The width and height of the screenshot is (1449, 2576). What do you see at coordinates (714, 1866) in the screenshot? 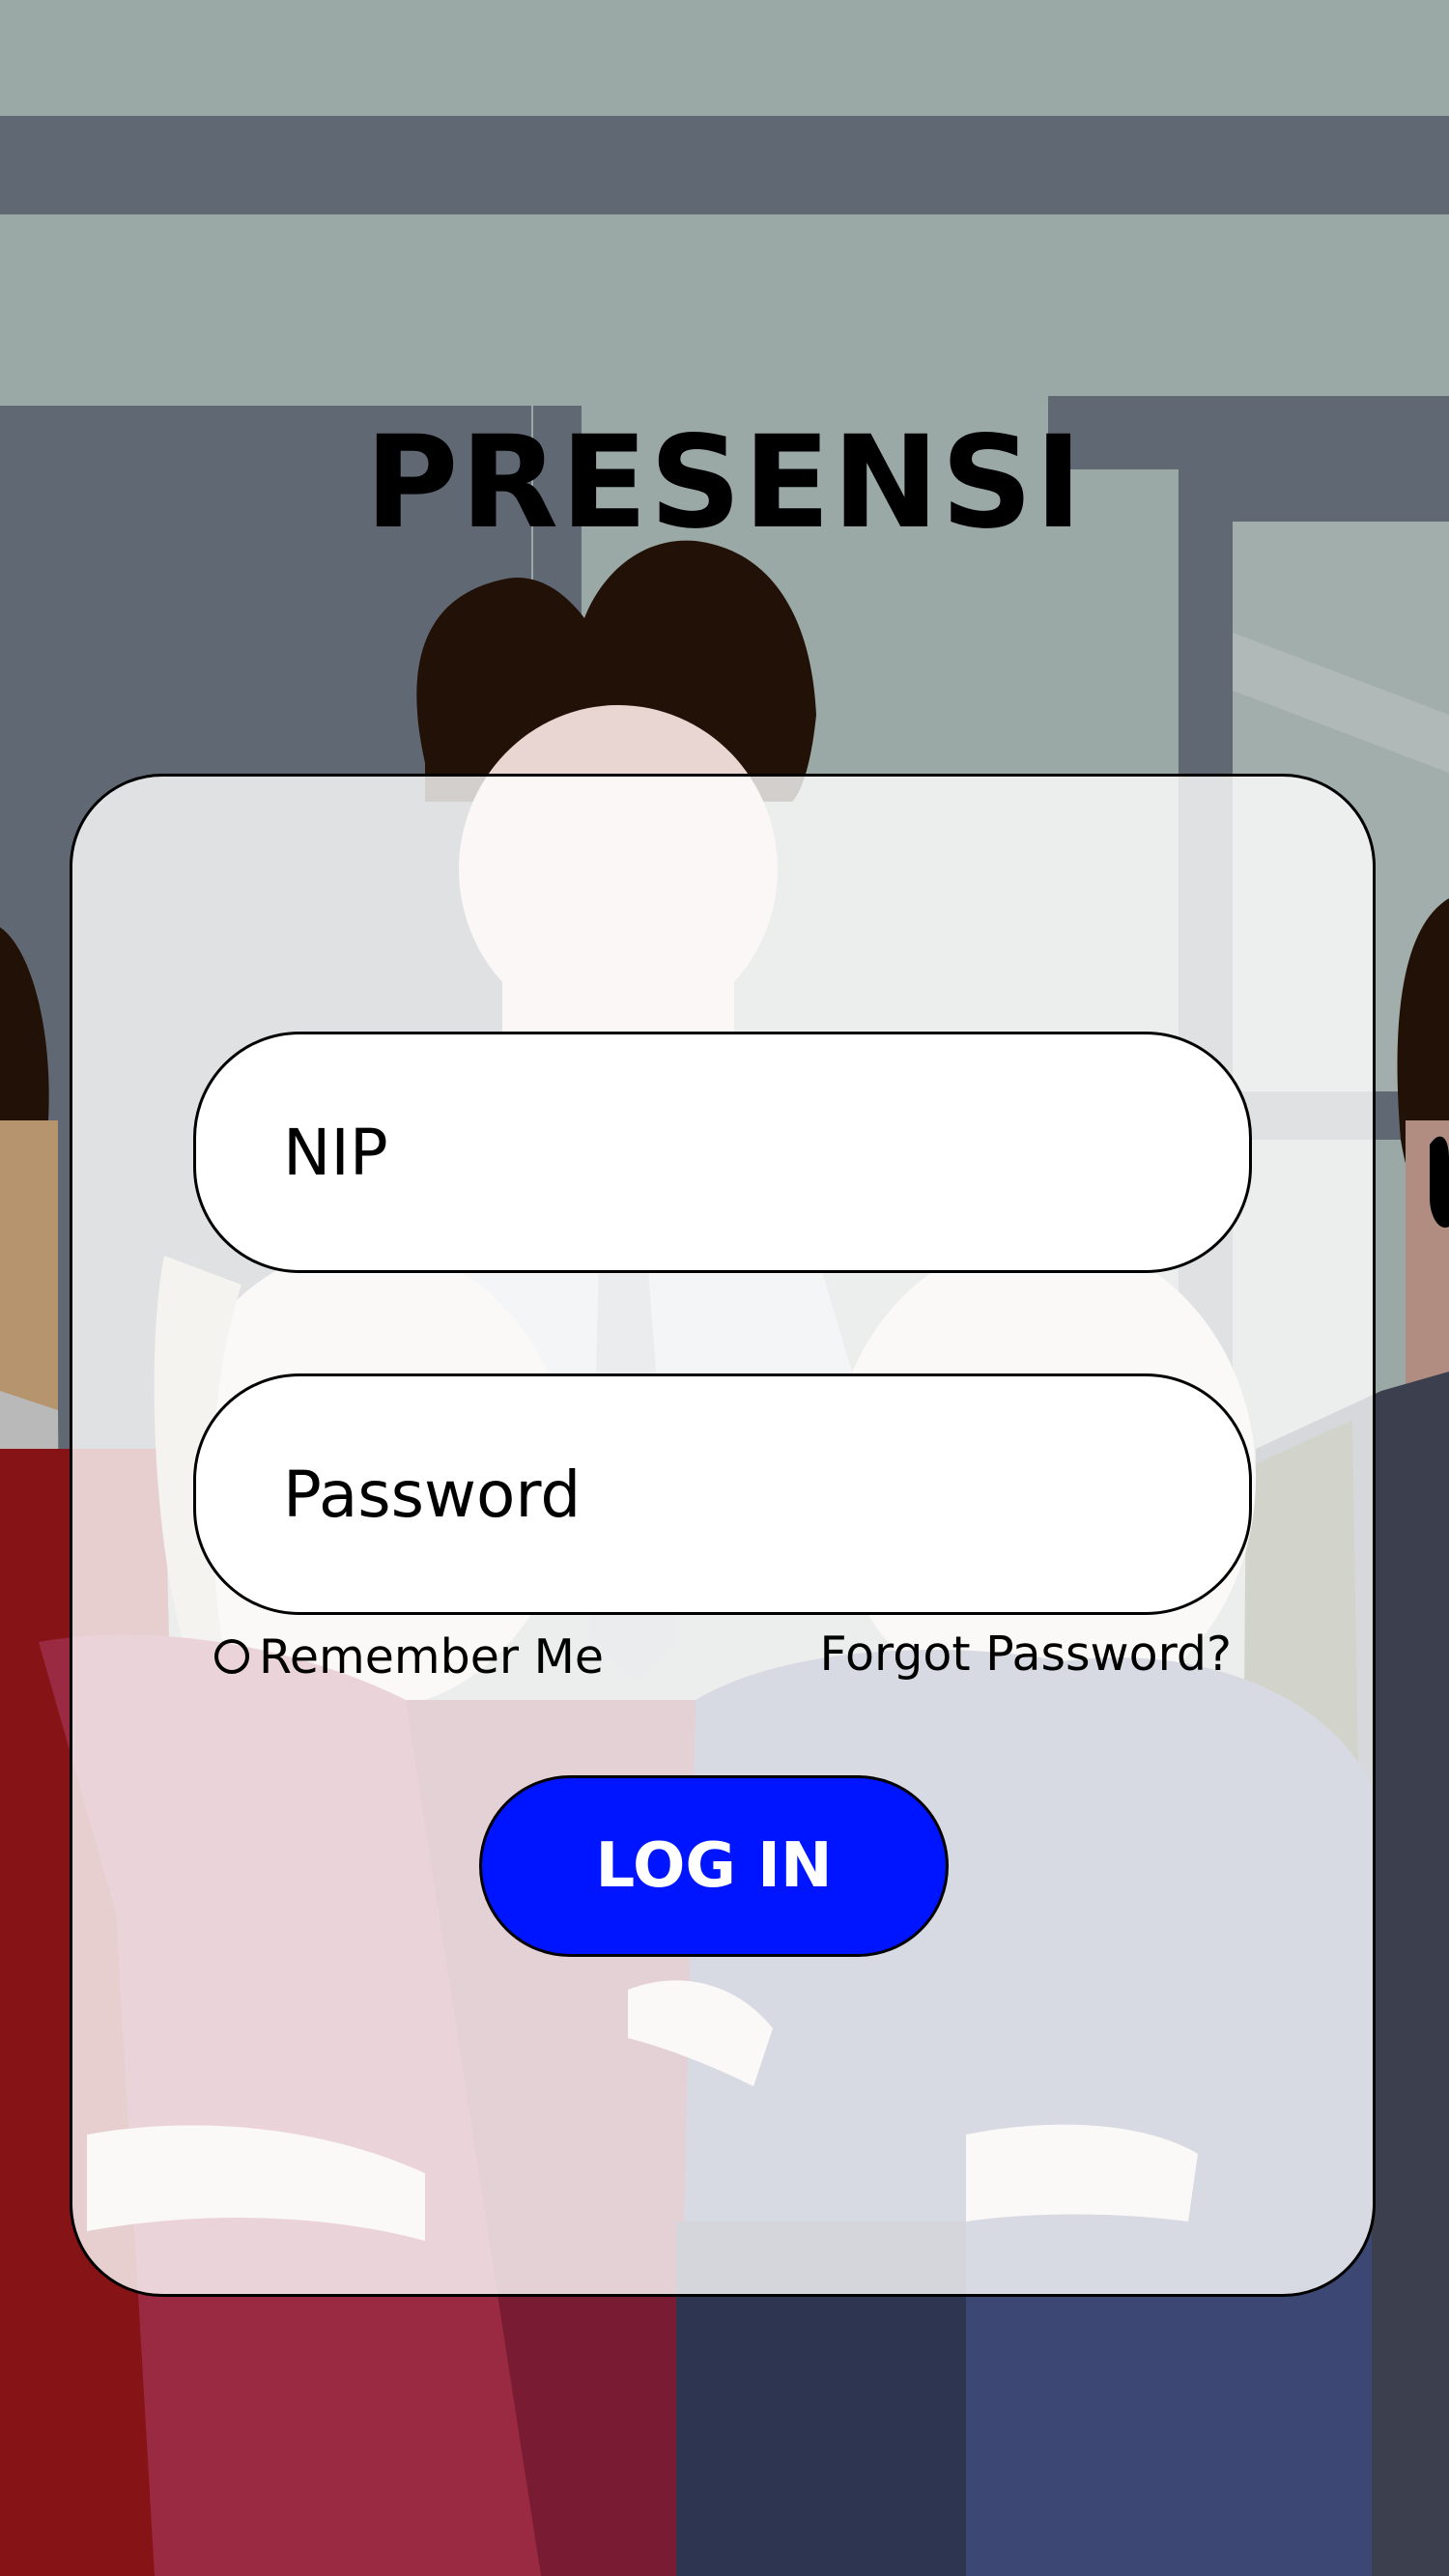
I see `login-button: LOG IN` at bounding box center [714, 1866].